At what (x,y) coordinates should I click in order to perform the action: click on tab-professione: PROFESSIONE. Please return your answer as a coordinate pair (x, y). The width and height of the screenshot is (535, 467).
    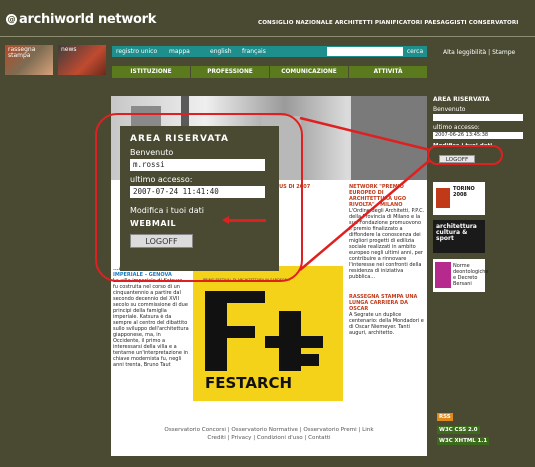
    Looking at the image, I should click on (230, 72).